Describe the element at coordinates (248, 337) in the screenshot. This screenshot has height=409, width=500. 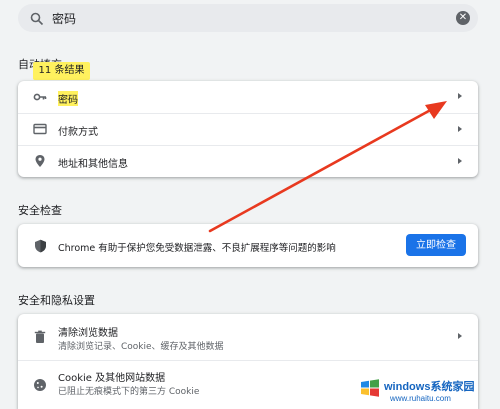
I see `privacy-item-clear-data: 清除浏览数据 清除浏览记录、Cookie、缓存及其他数据` at that location.